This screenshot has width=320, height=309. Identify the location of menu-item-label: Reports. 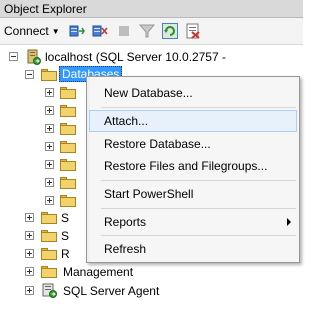
(125, 222).